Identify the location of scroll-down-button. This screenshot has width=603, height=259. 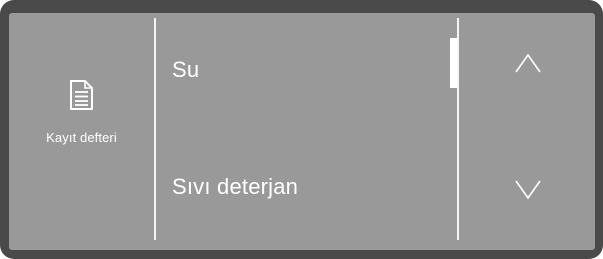
(527, 196).